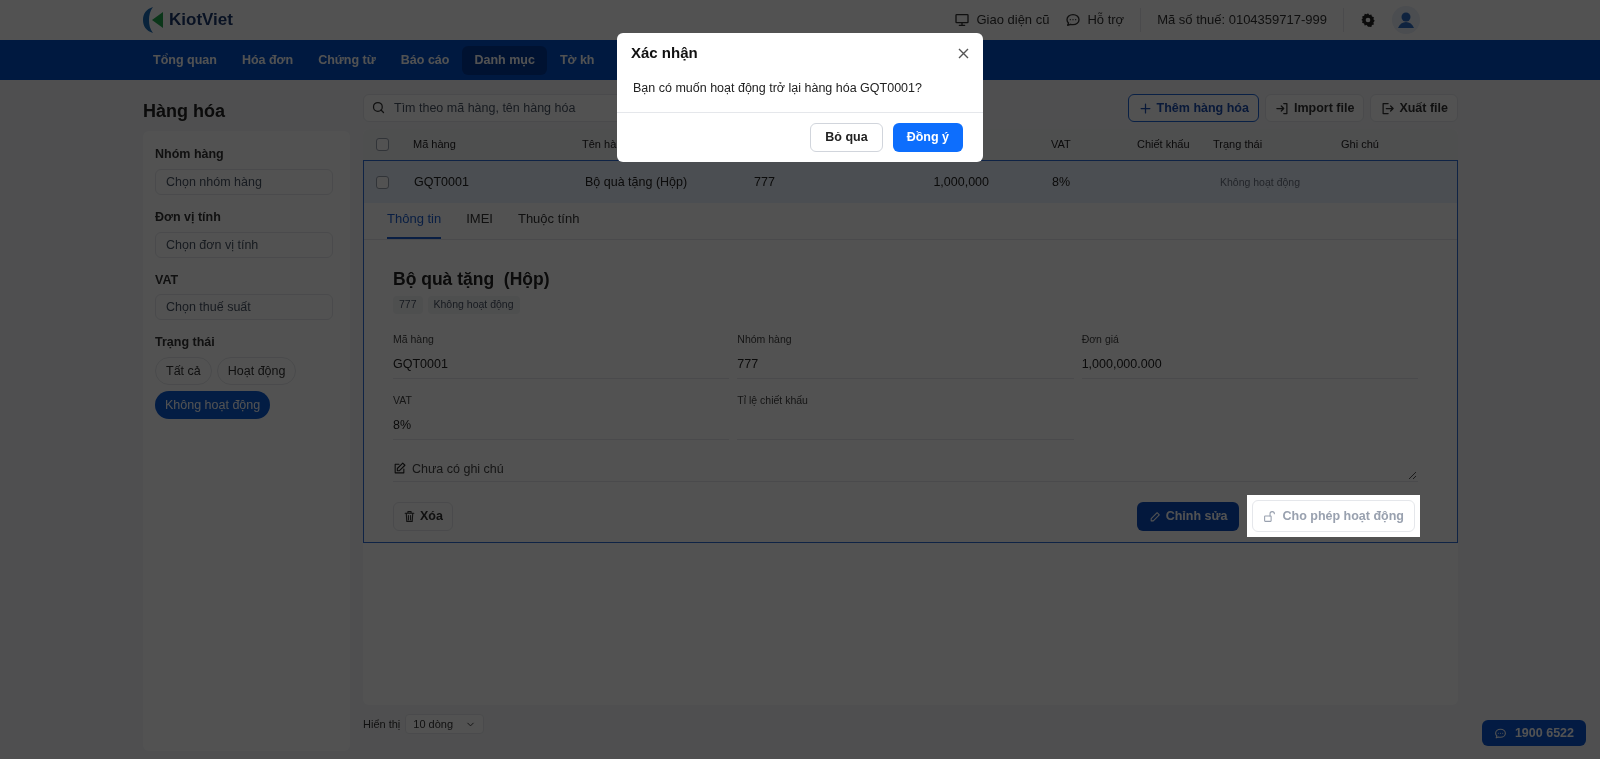  I want to click on nav-tab: Báo cáo, so click(425, 60).